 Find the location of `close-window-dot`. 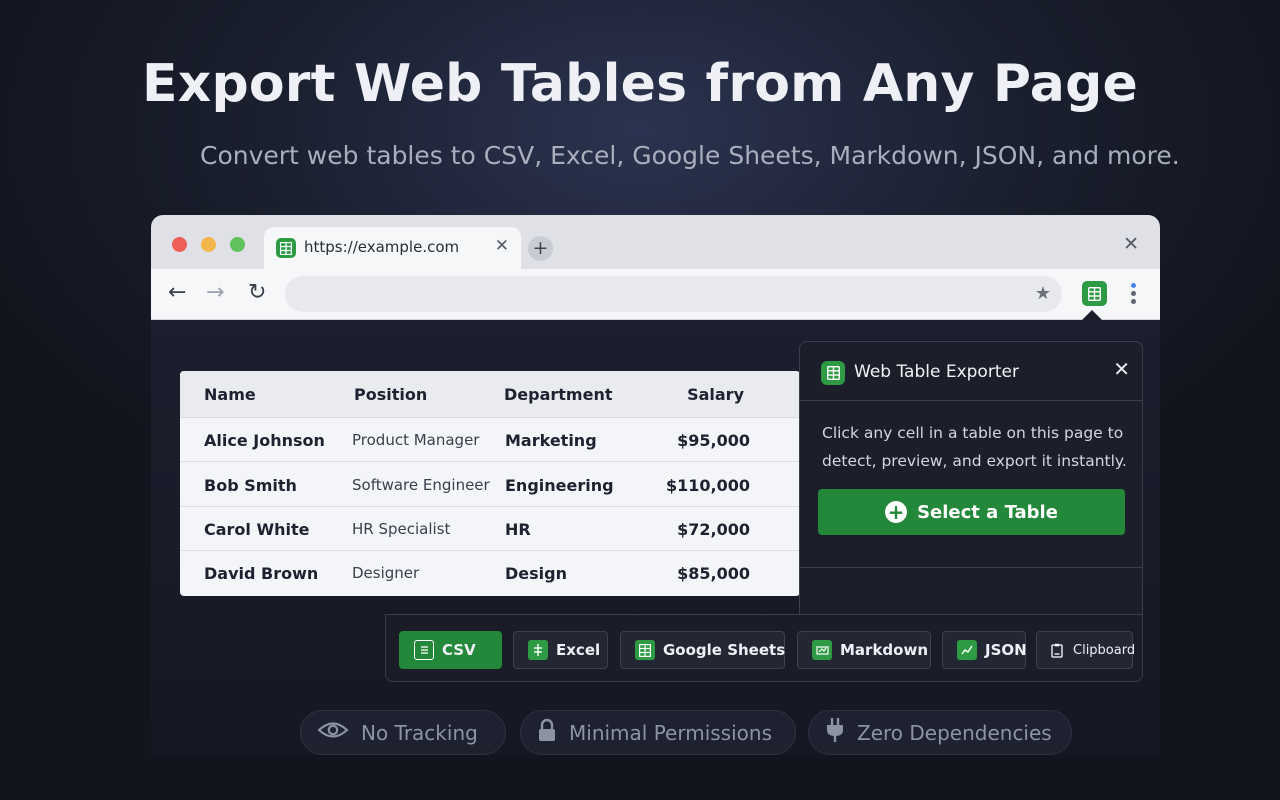

close-window-dot is located at coordinates (179, 244).